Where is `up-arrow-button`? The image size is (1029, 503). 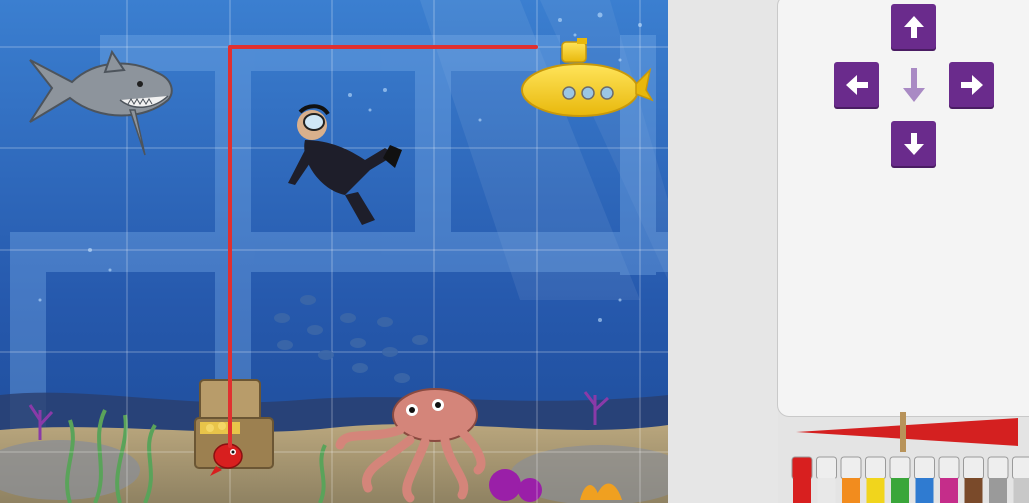 up-arrow-button is located at coordinates (913, 26).